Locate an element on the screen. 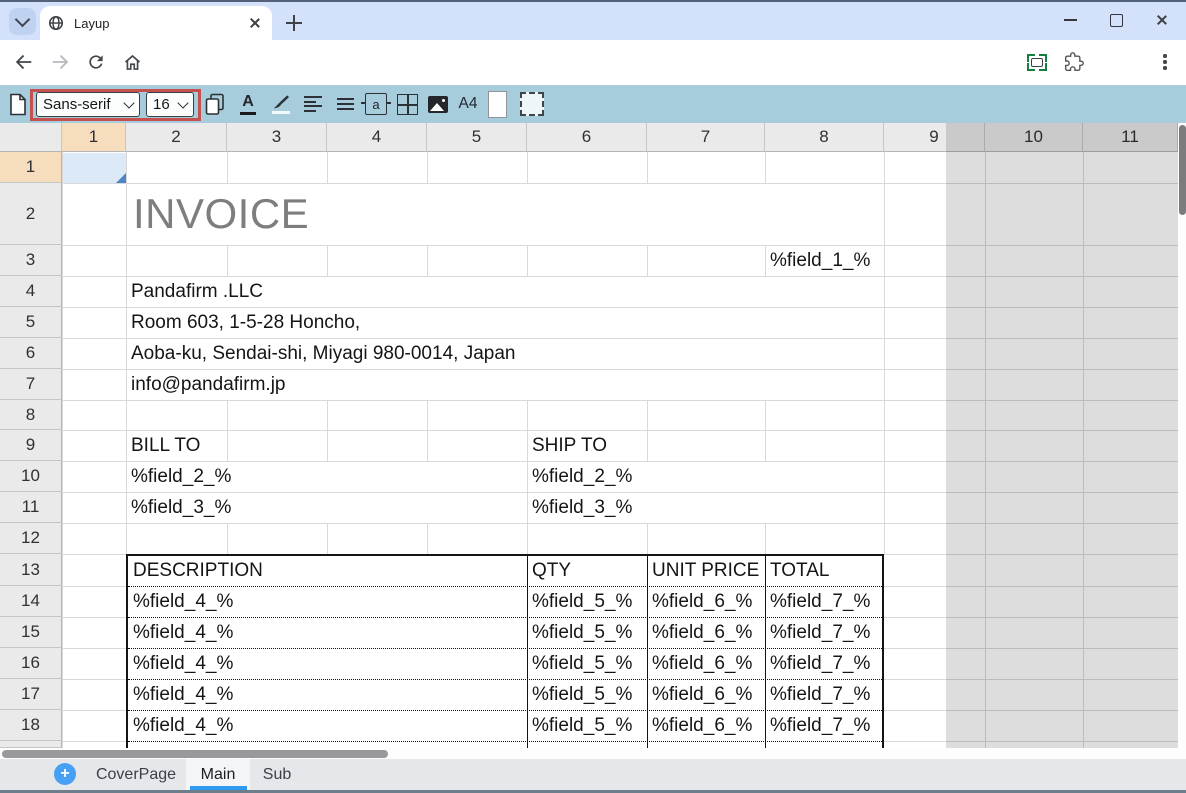  font-color-button: A is located at coordinates (248, 104).